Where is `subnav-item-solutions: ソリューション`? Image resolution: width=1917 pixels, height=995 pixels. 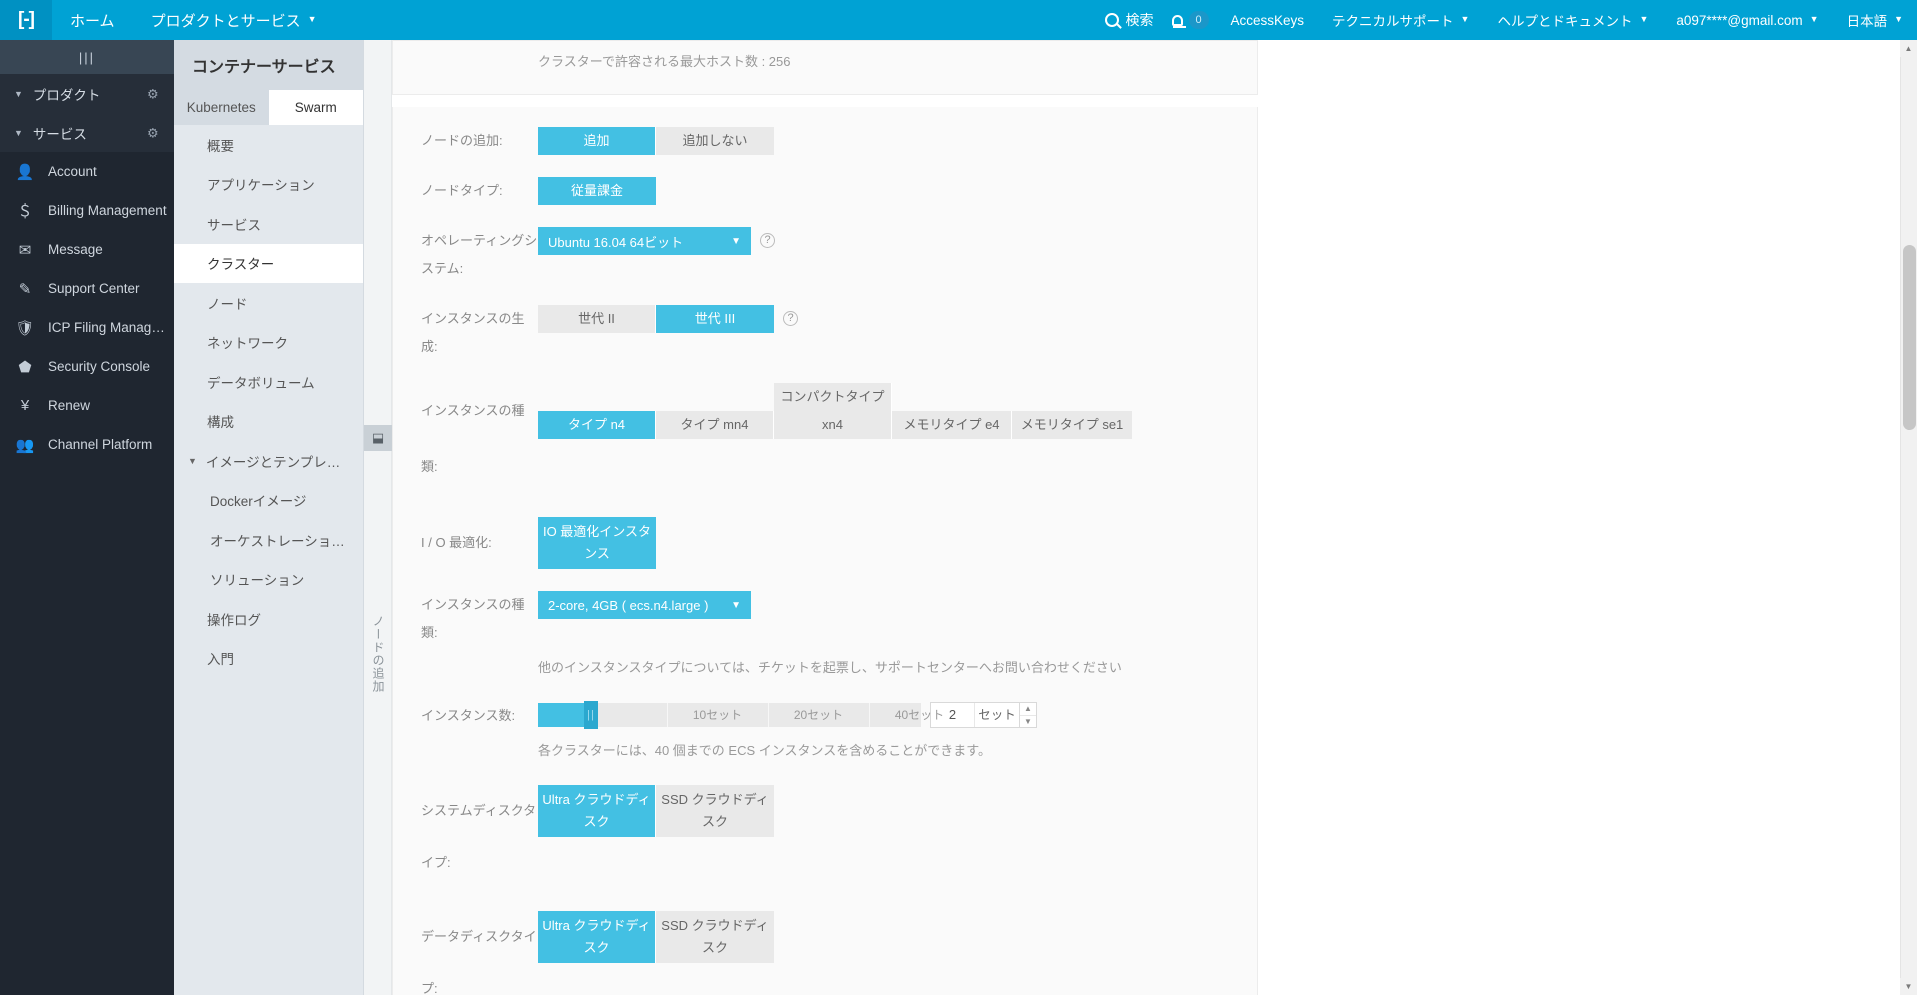 subnav-item-solutions: ソリューション is located at coordinates (268, 580).